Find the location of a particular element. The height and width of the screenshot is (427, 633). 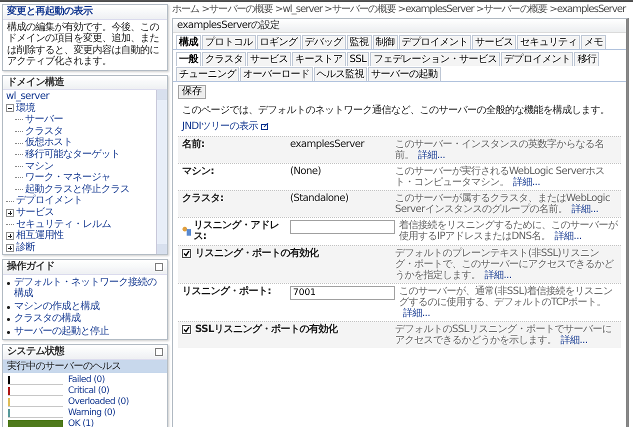

external-link-icon is located at coordinates (265, 126).